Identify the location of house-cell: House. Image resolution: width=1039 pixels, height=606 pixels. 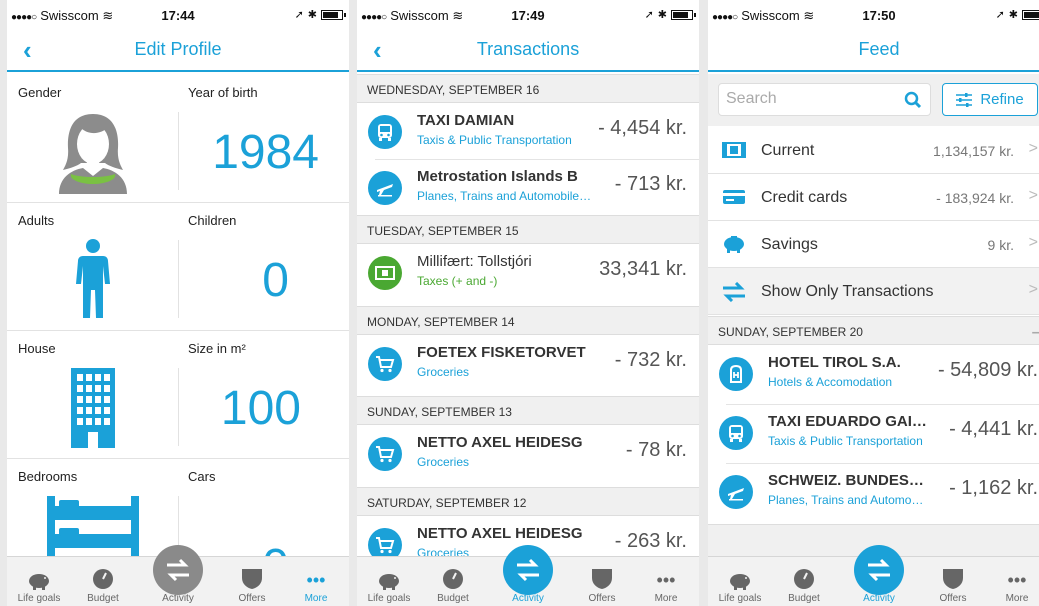
(92, 394).